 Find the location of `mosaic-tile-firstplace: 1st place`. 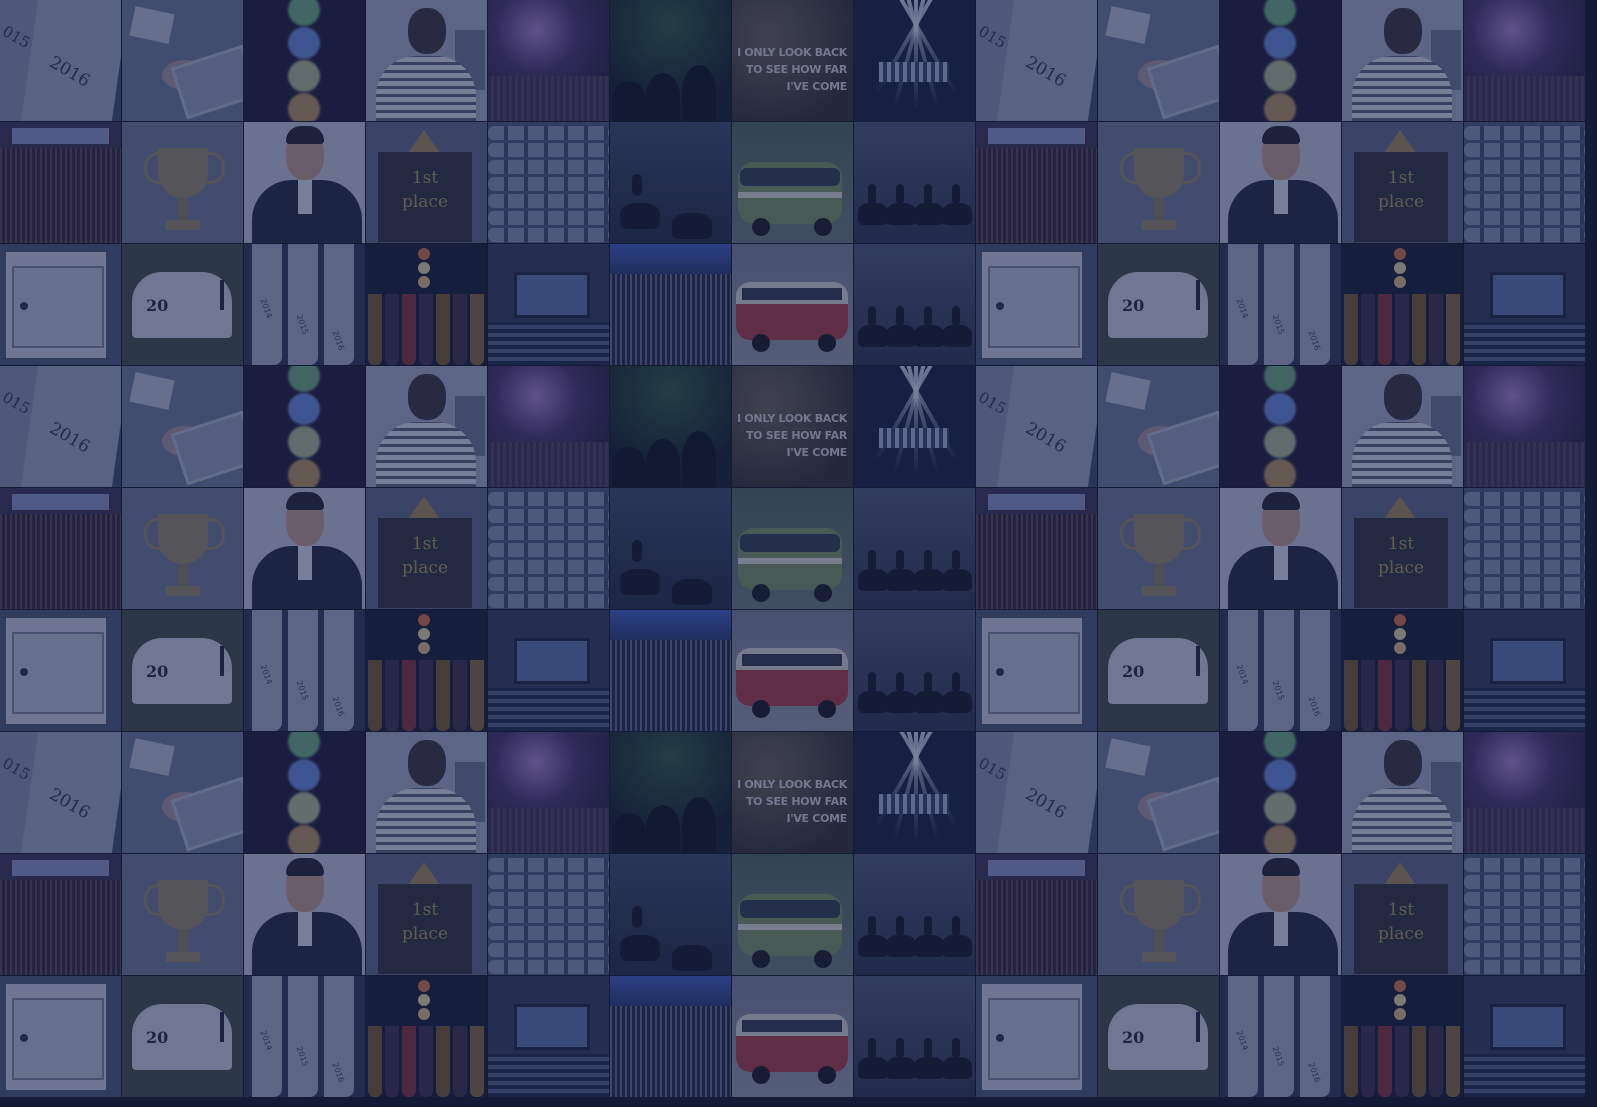

mosaic-tile-firstplace: 1st place is located at coordinates (426, 914).